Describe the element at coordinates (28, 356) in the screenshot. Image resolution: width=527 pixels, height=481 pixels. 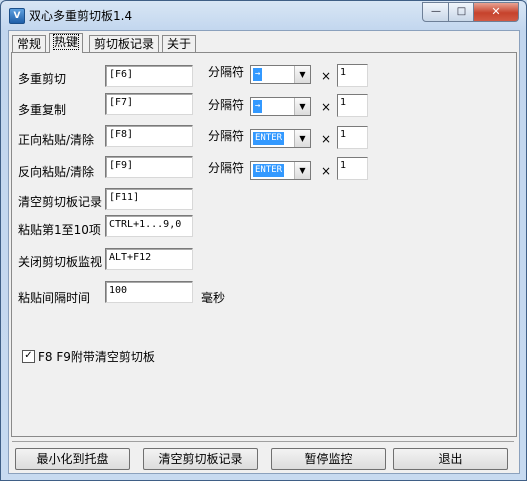
I see `clear-clipboard-checkbox: ✓` at that location.